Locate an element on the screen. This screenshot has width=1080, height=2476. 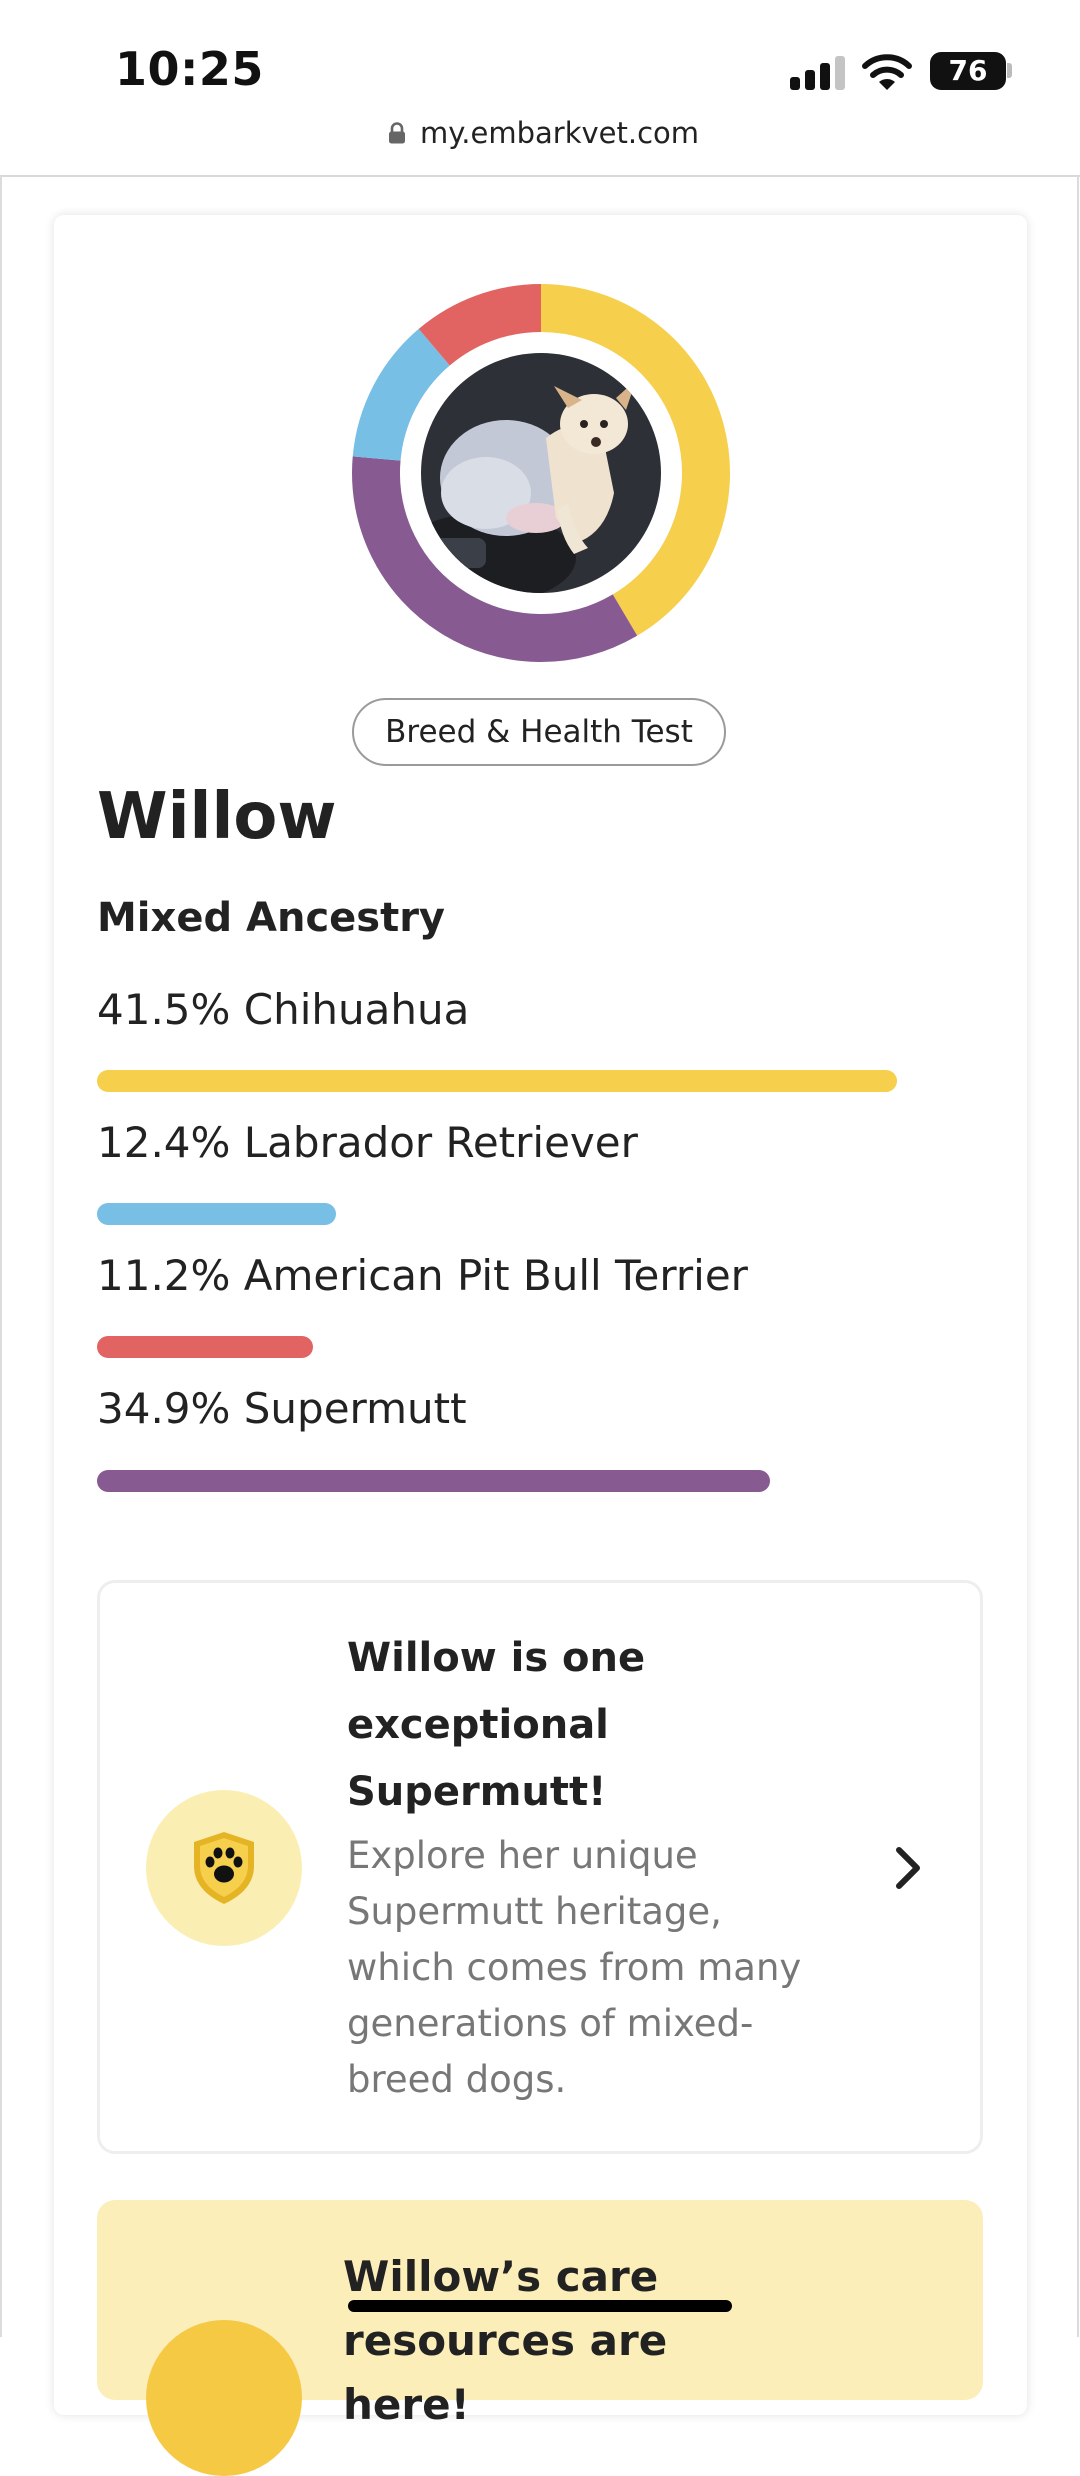
breed-bar-chihuahua is located at coordinates (497, 1081).